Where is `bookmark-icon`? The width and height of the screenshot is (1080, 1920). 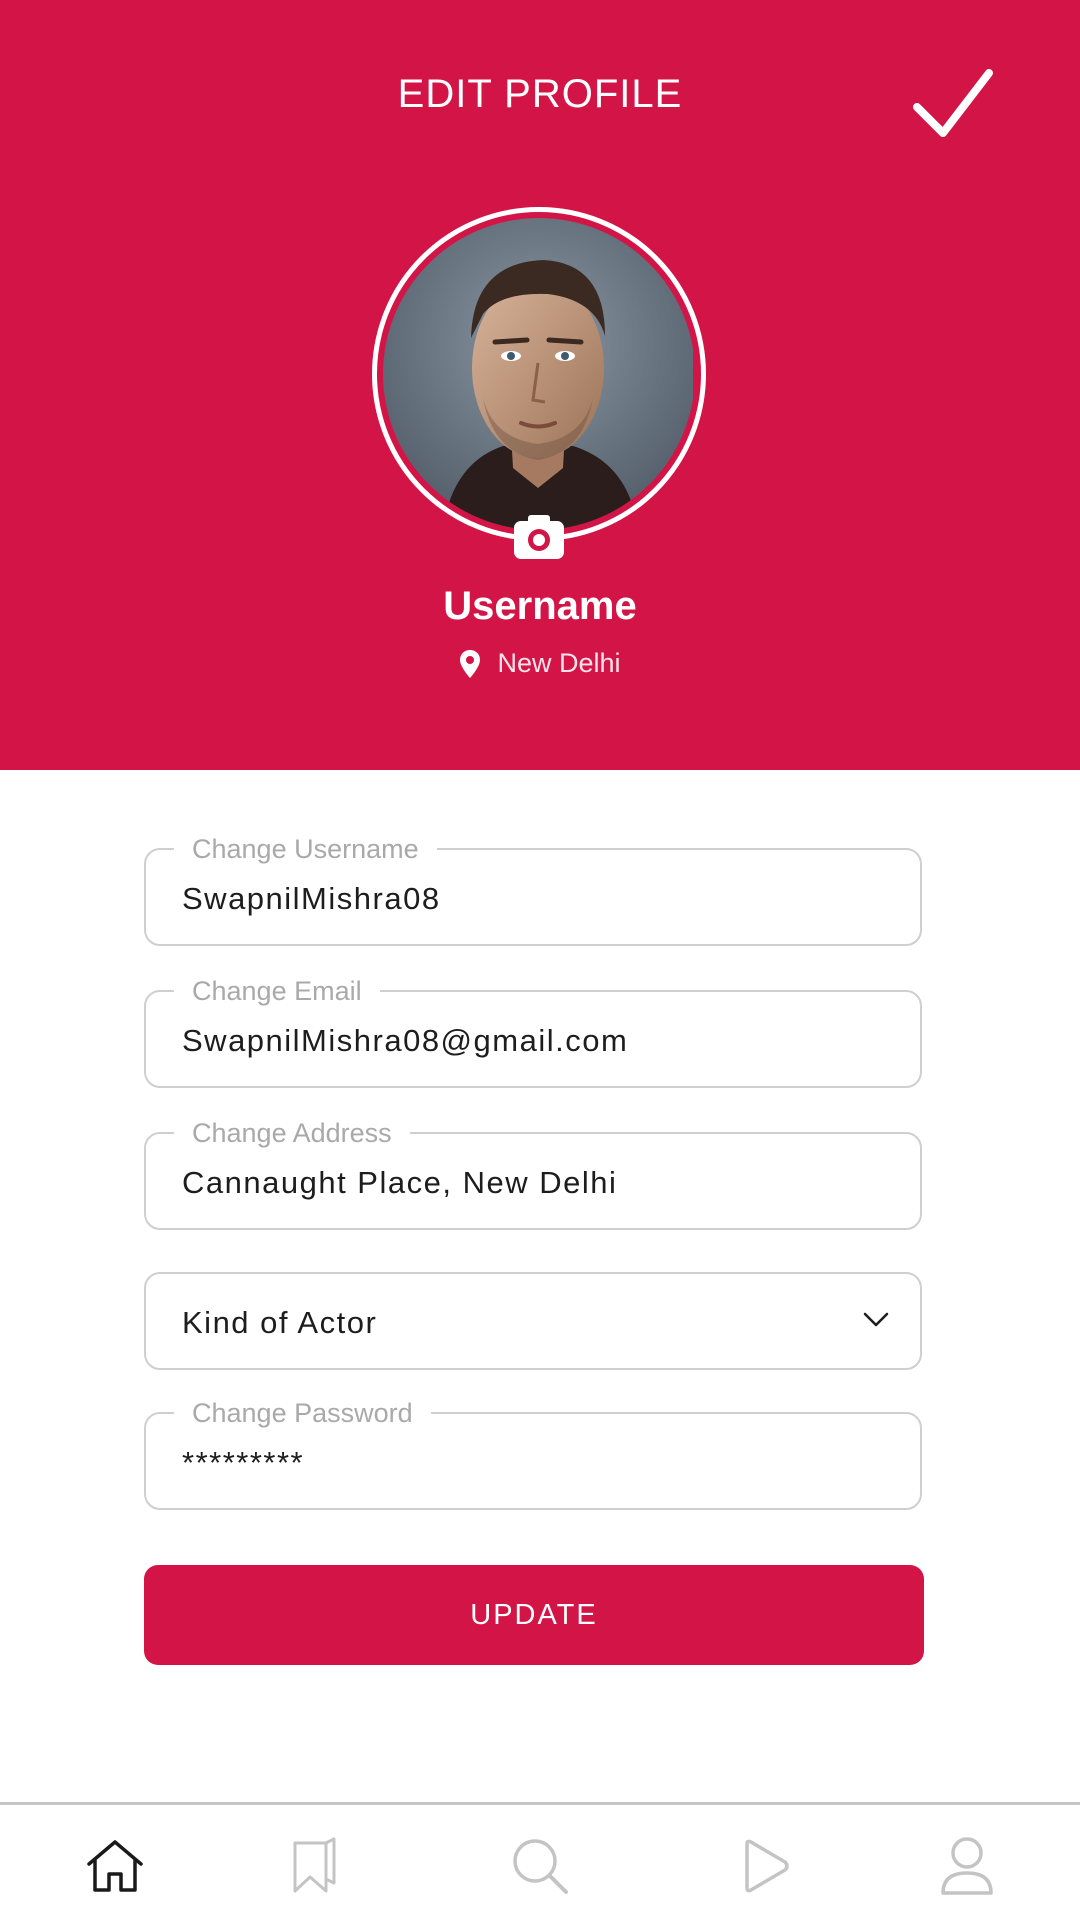
bookmark-icon is located at coordinates (314, 1865).